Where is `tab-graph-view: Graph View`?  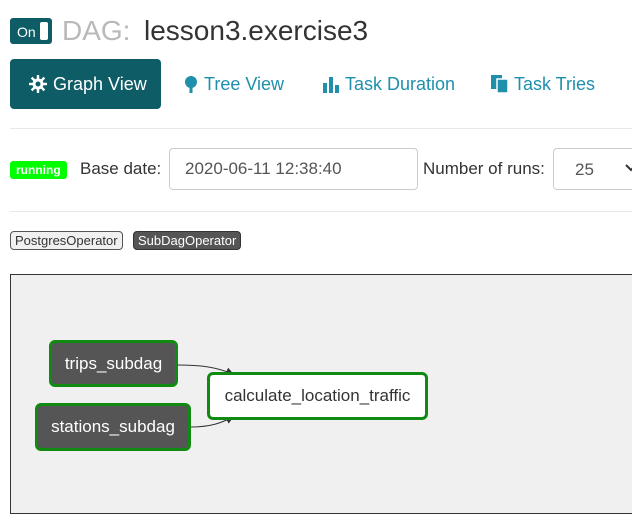
tab-graph-view: Graph View is located at coordinates (85, 84).